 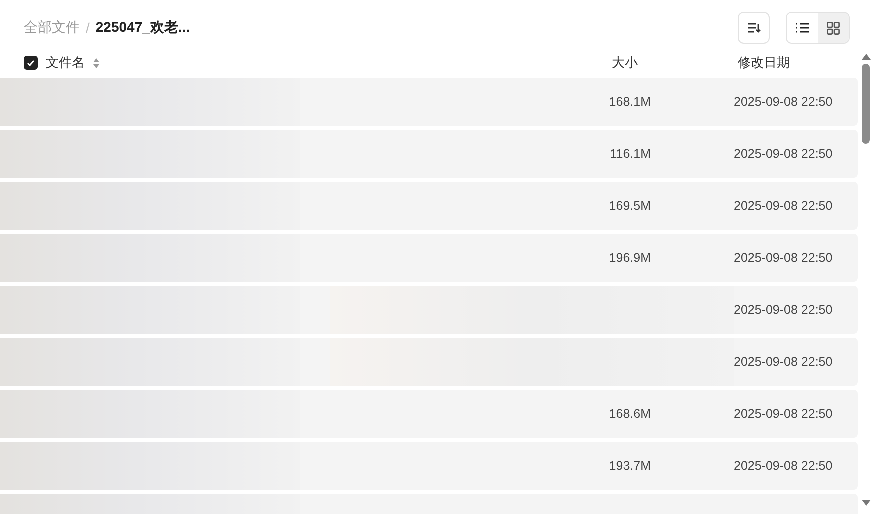 What do you see at coordinates (429, 102) in the screenshot?
I see `file-row: 168.1M 2025-09-08 22:50` at bounding box center [429, 102].